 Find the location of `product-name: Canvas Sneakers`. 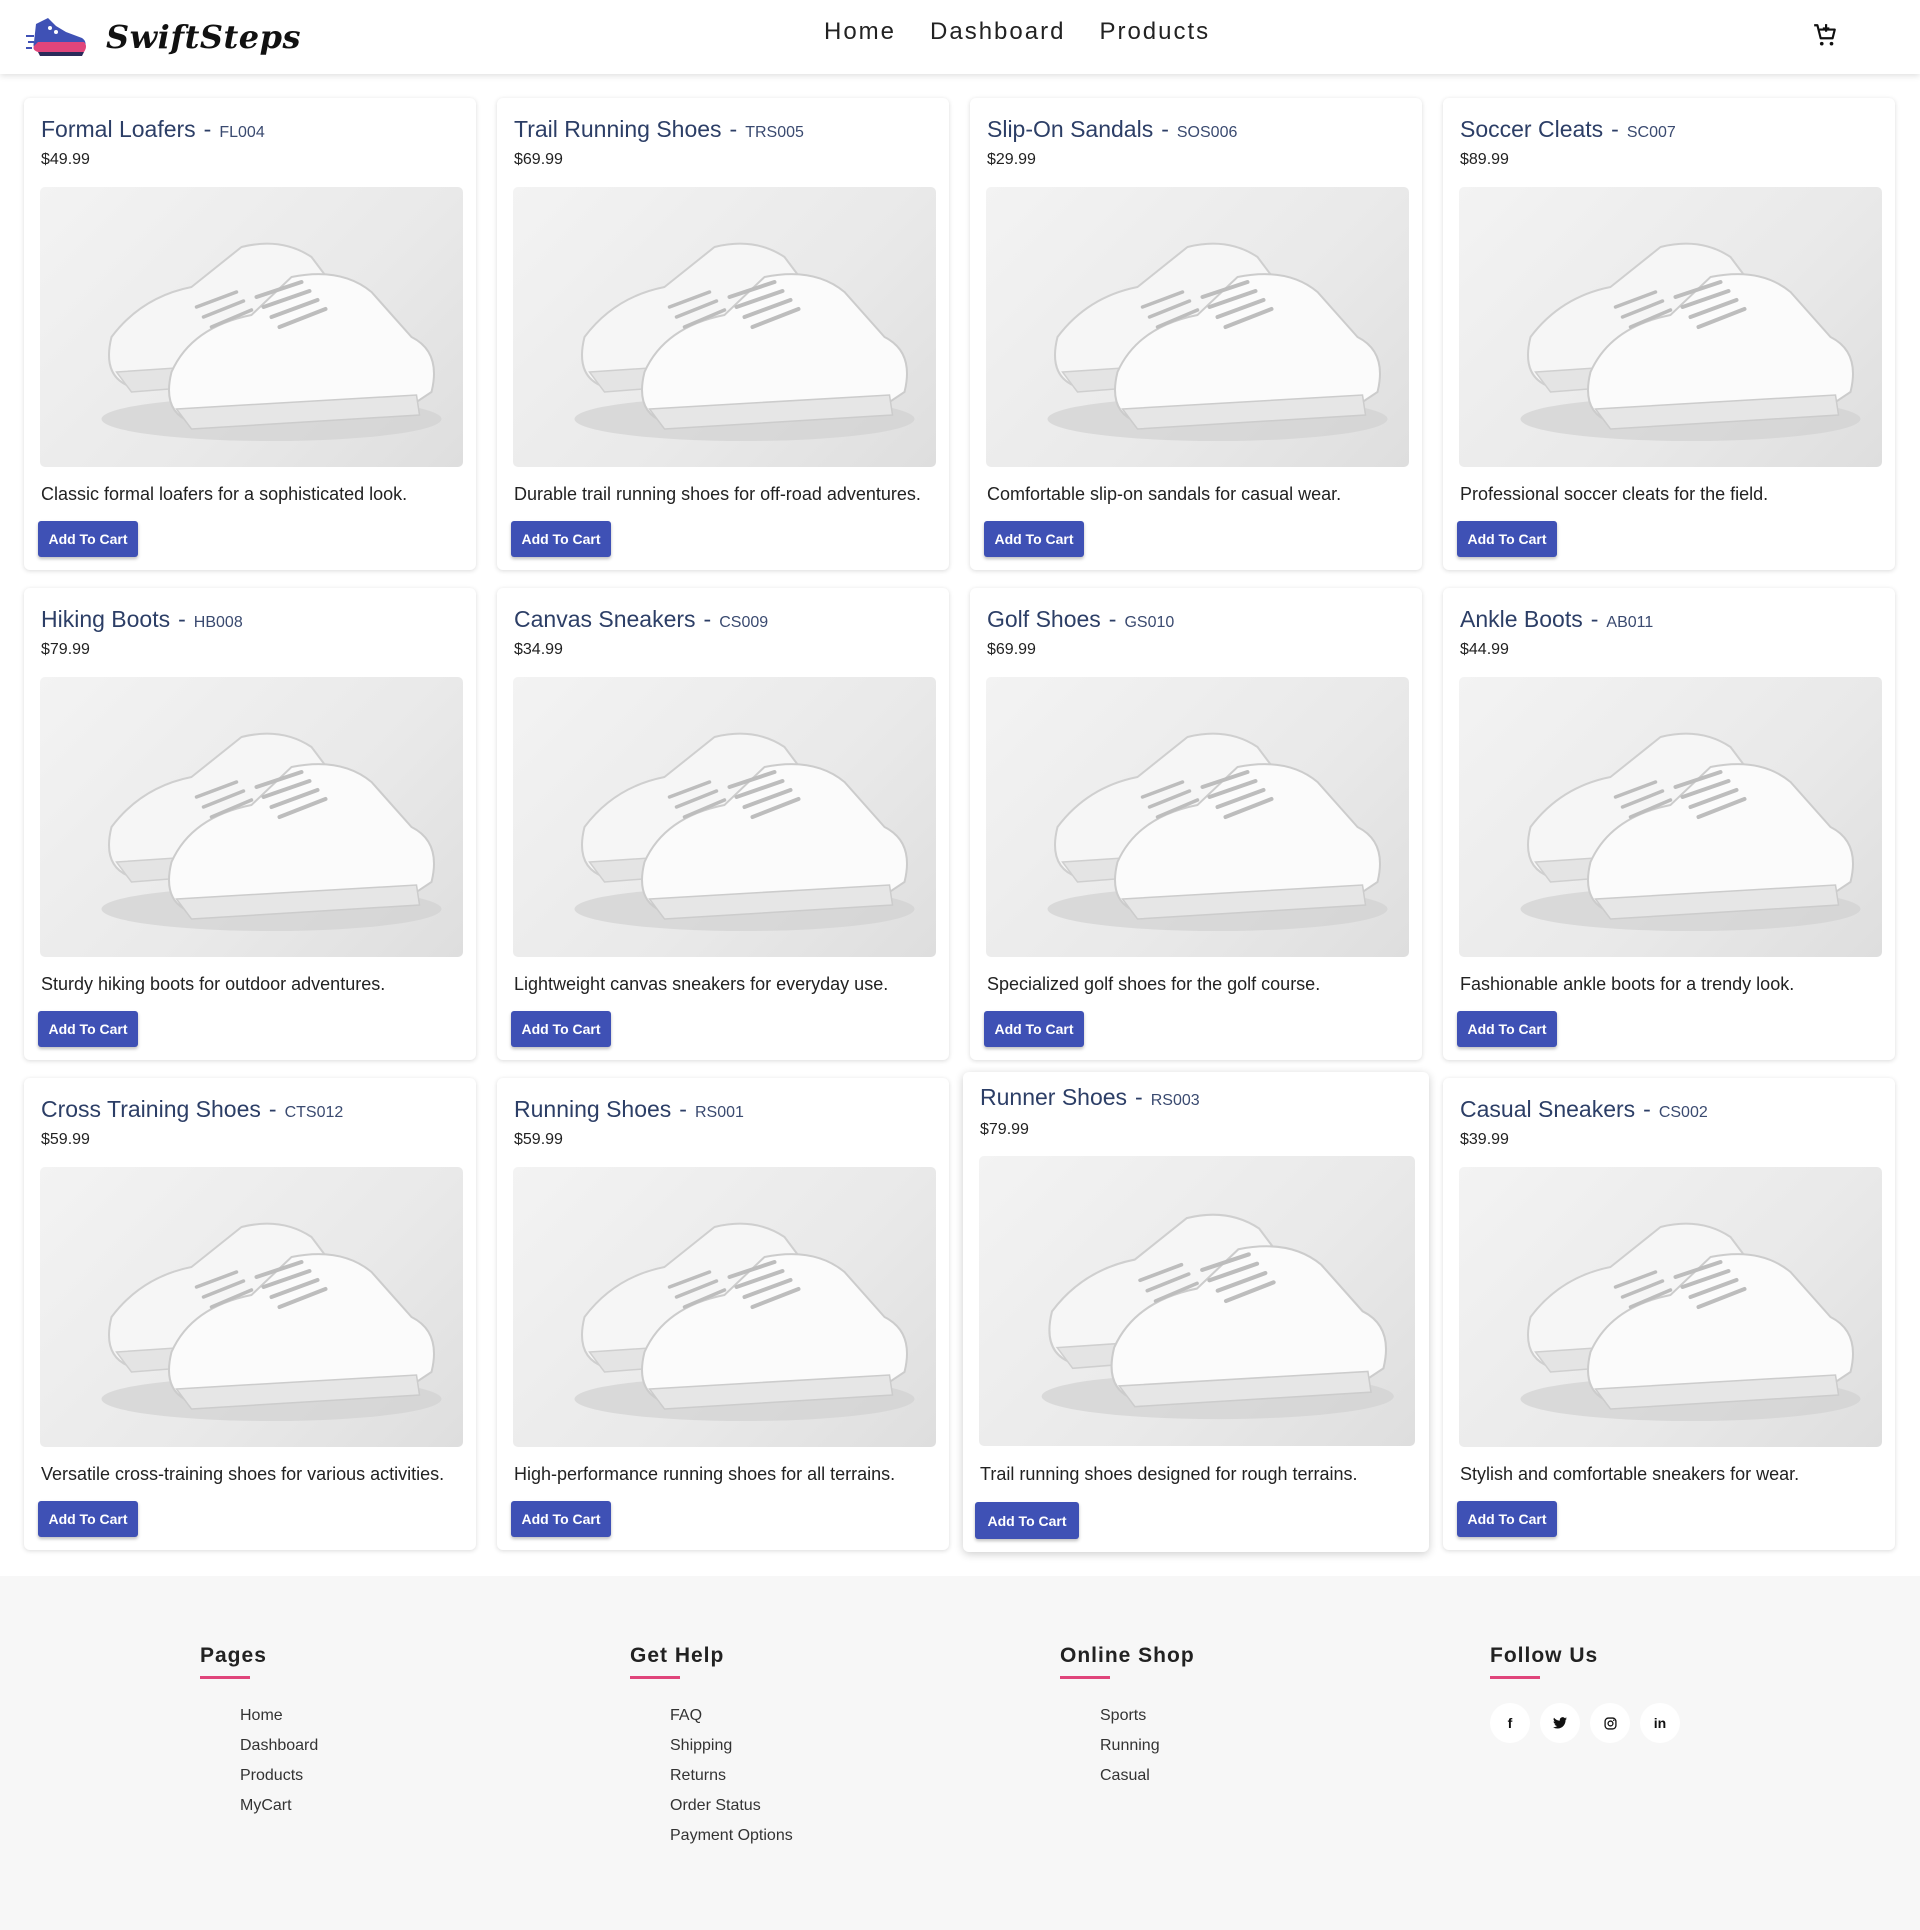

product-name: Canvas Sneakers is located at coordinates (605, 619).